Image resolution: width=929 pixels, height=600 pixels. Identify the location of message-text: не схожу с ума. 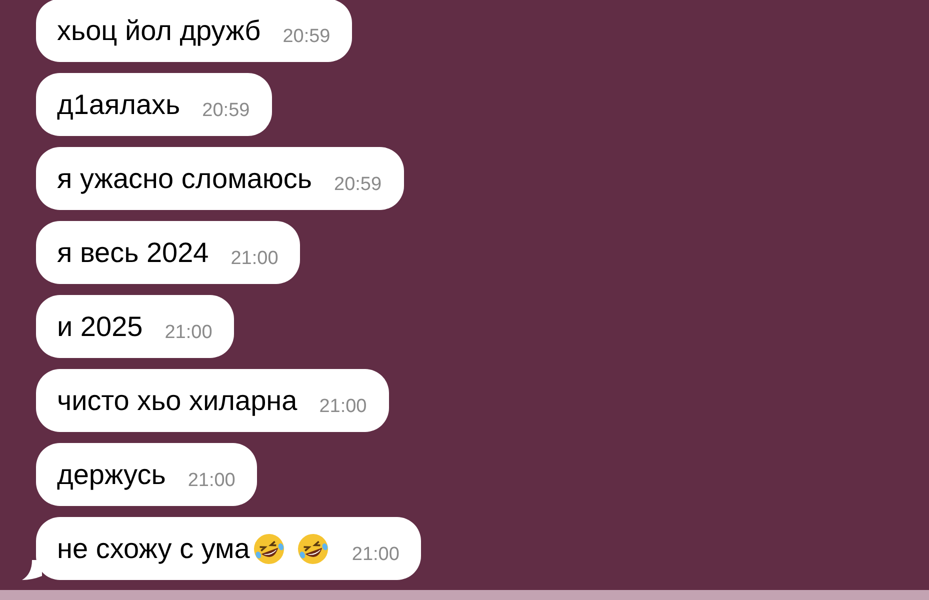
(153, 548).